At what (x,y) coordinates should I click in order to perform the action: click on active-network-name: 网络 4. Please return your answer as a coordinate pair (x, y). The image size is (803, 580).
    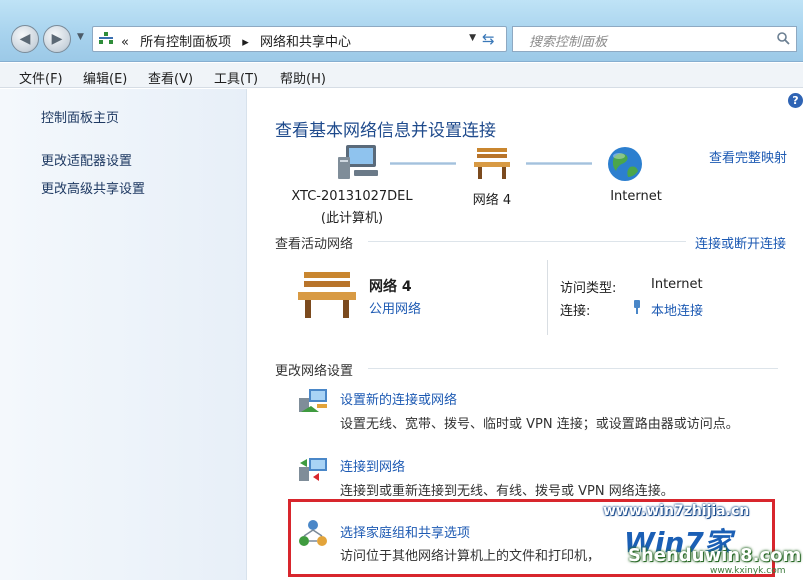
    Looking at the image, I should click on (390, 287).